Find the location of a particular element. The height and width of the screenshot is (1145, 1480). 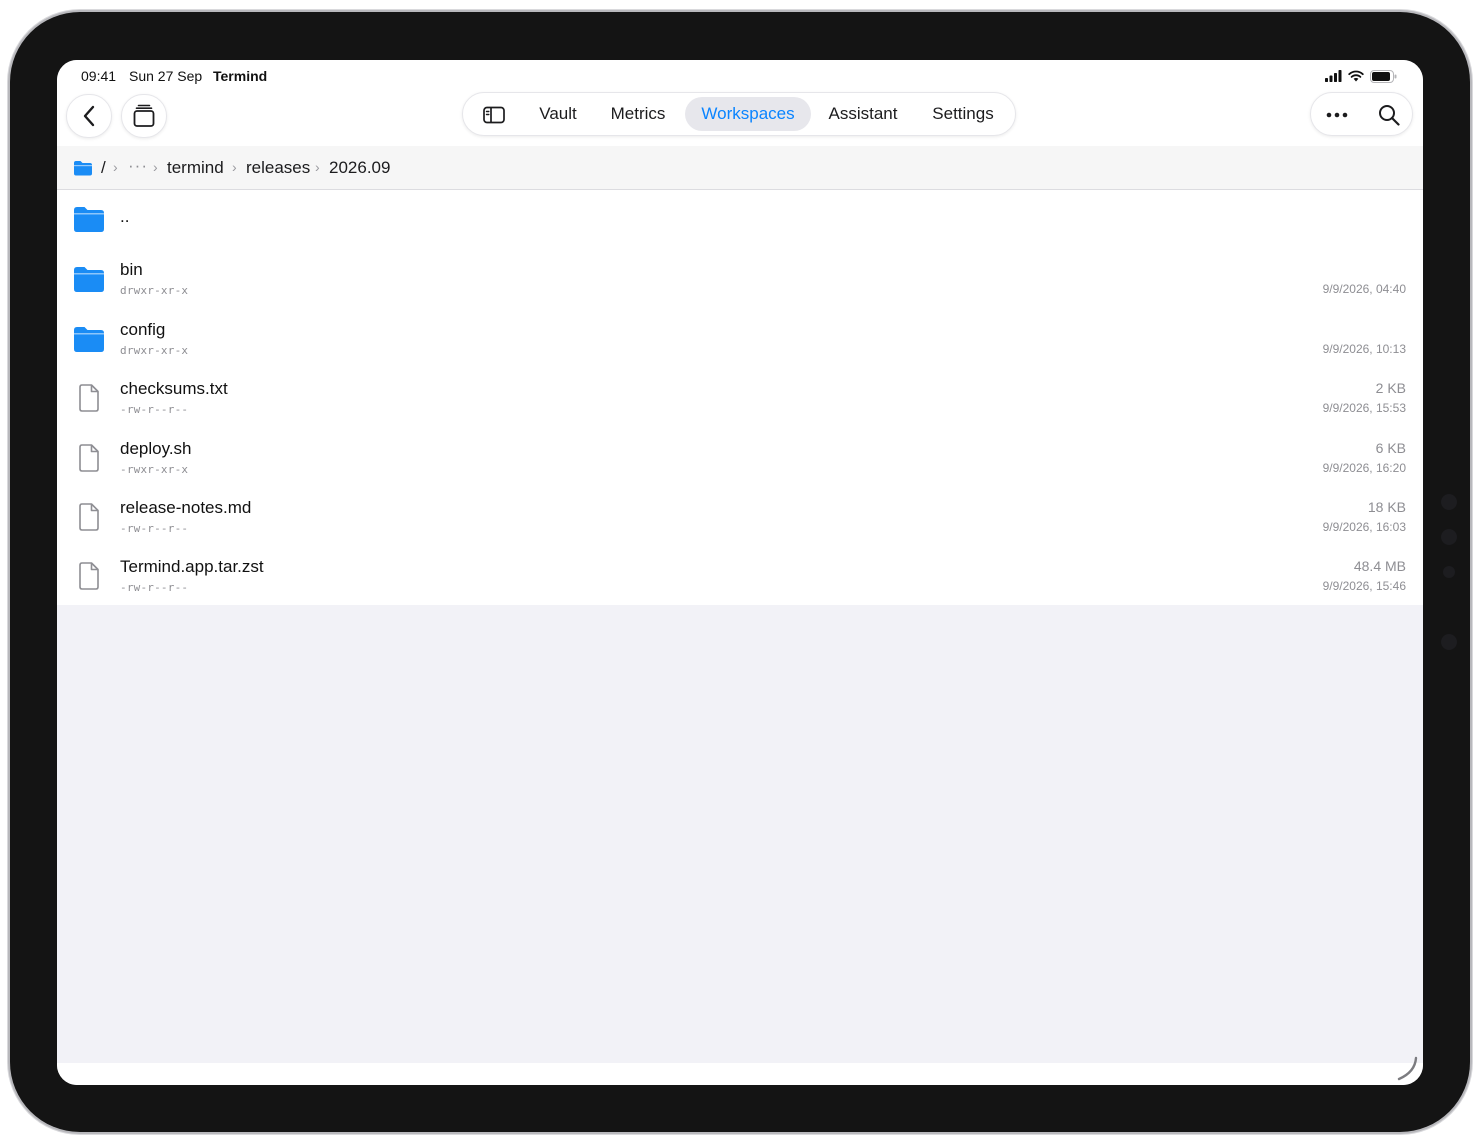

file-modified: 9/9/2026, 16:20 is located at coordinates (1364, 468).